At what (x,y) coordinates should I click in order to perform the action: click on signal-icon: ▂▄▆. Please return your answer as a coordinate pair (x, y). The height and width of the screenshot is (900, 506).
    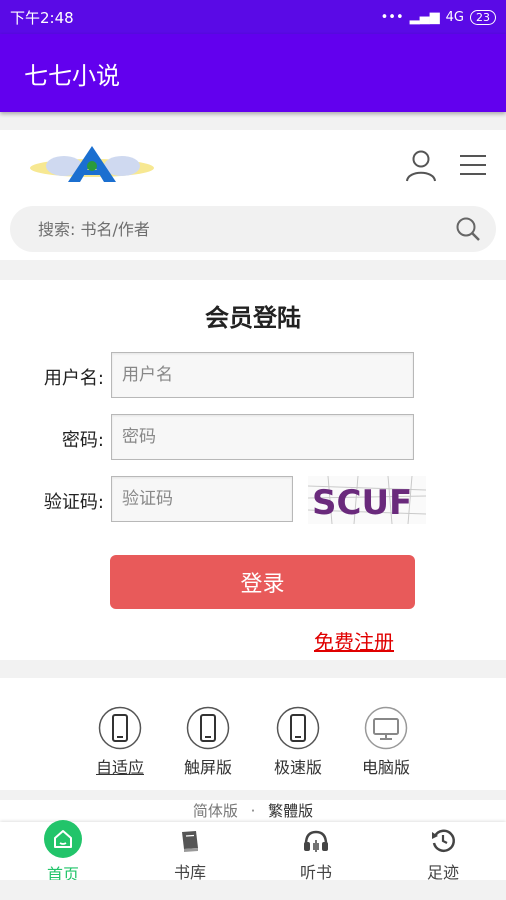
    Looking at the image, I should click on (424, 17).